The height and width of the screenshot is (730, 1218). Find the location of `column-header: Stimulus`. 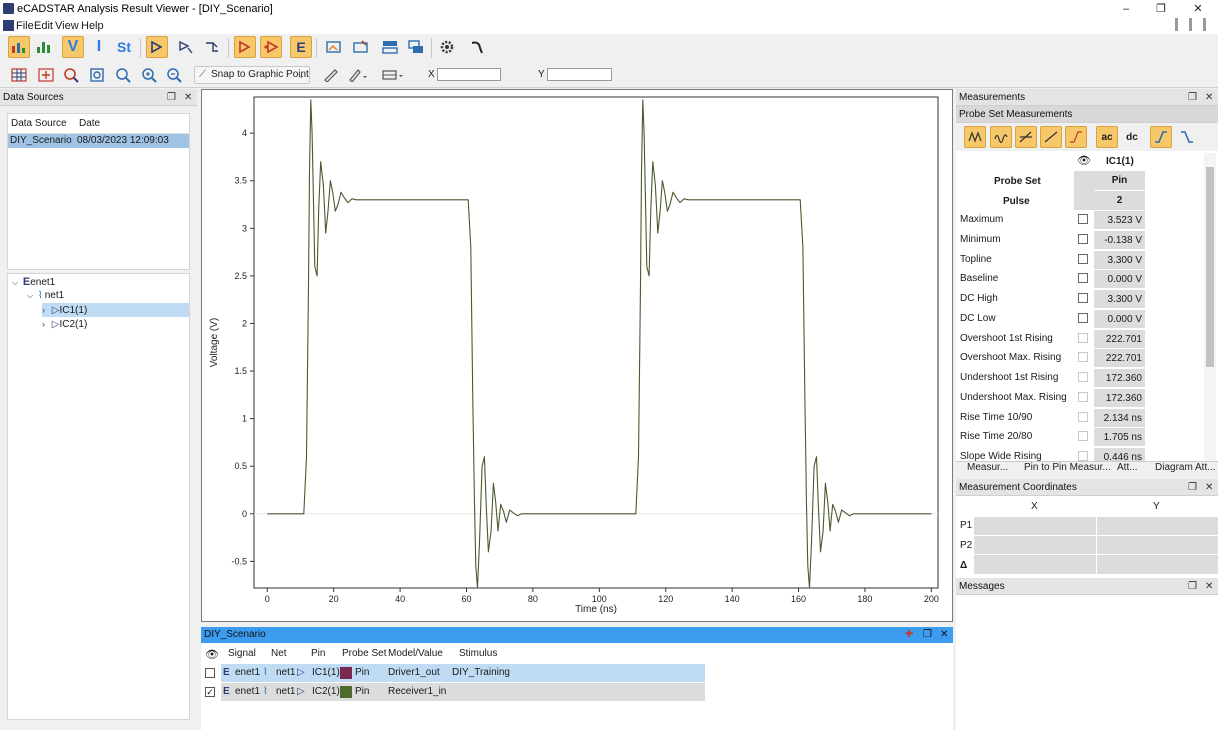

column-header: Stimulus is located at coordinates (478, 653).